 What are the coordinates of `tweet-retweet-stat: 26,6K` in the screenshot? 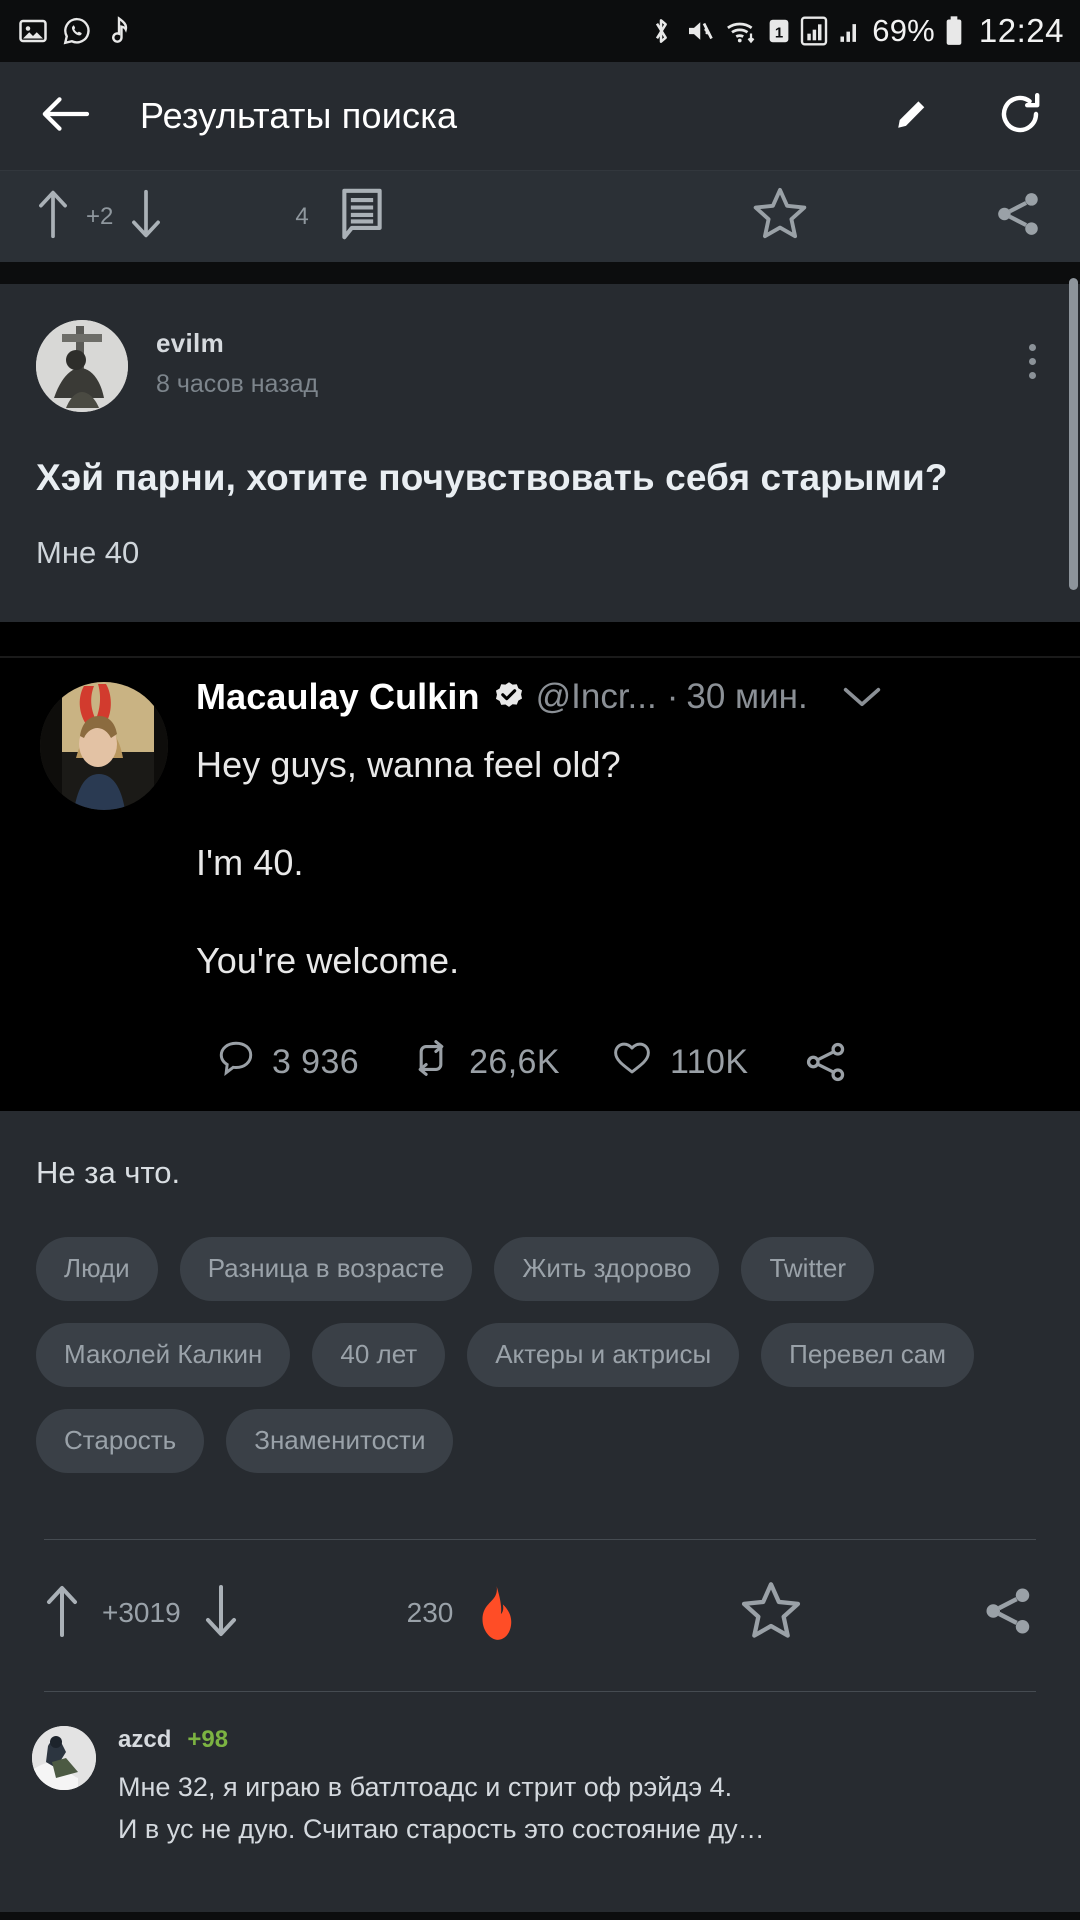 It's located at (485, 1062).